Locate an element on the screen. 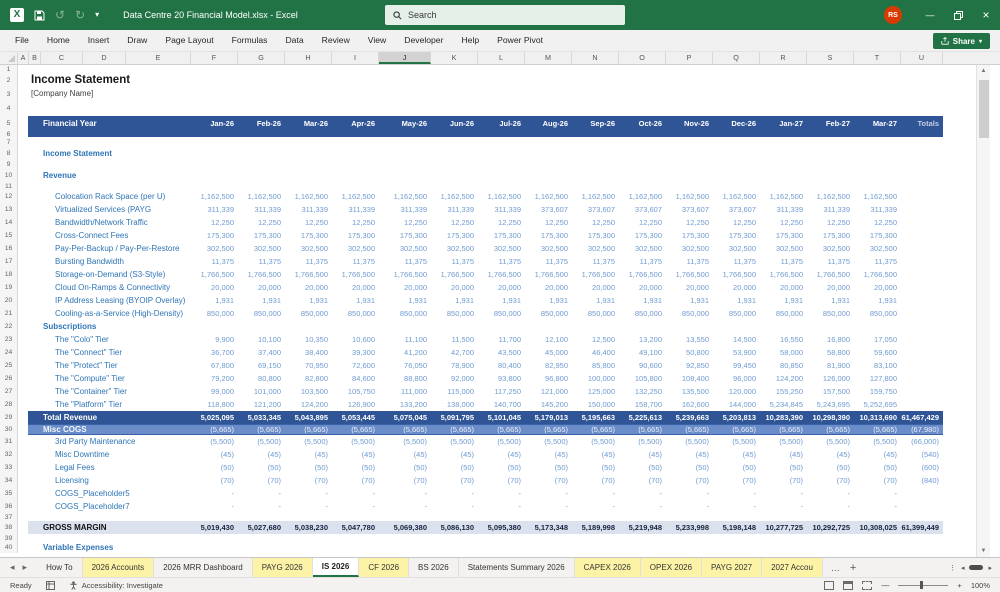 The image size is (1000, 592). cell-R13: 311,339 is located at coordinates (783, 209).